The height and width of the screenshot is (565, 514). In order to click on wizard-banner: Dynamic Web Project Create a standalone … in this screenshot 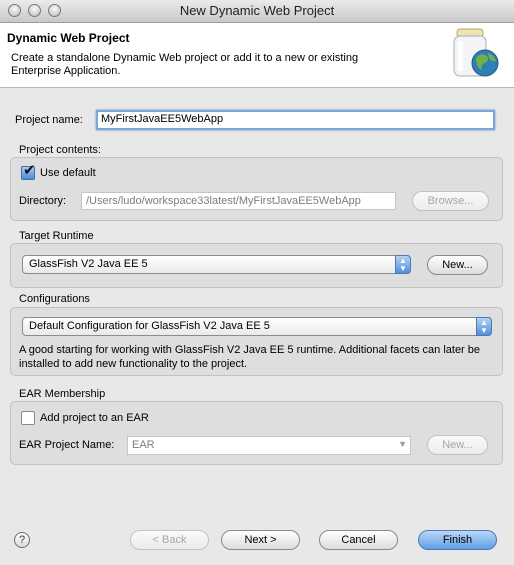, I will do `click(257, 55)`.